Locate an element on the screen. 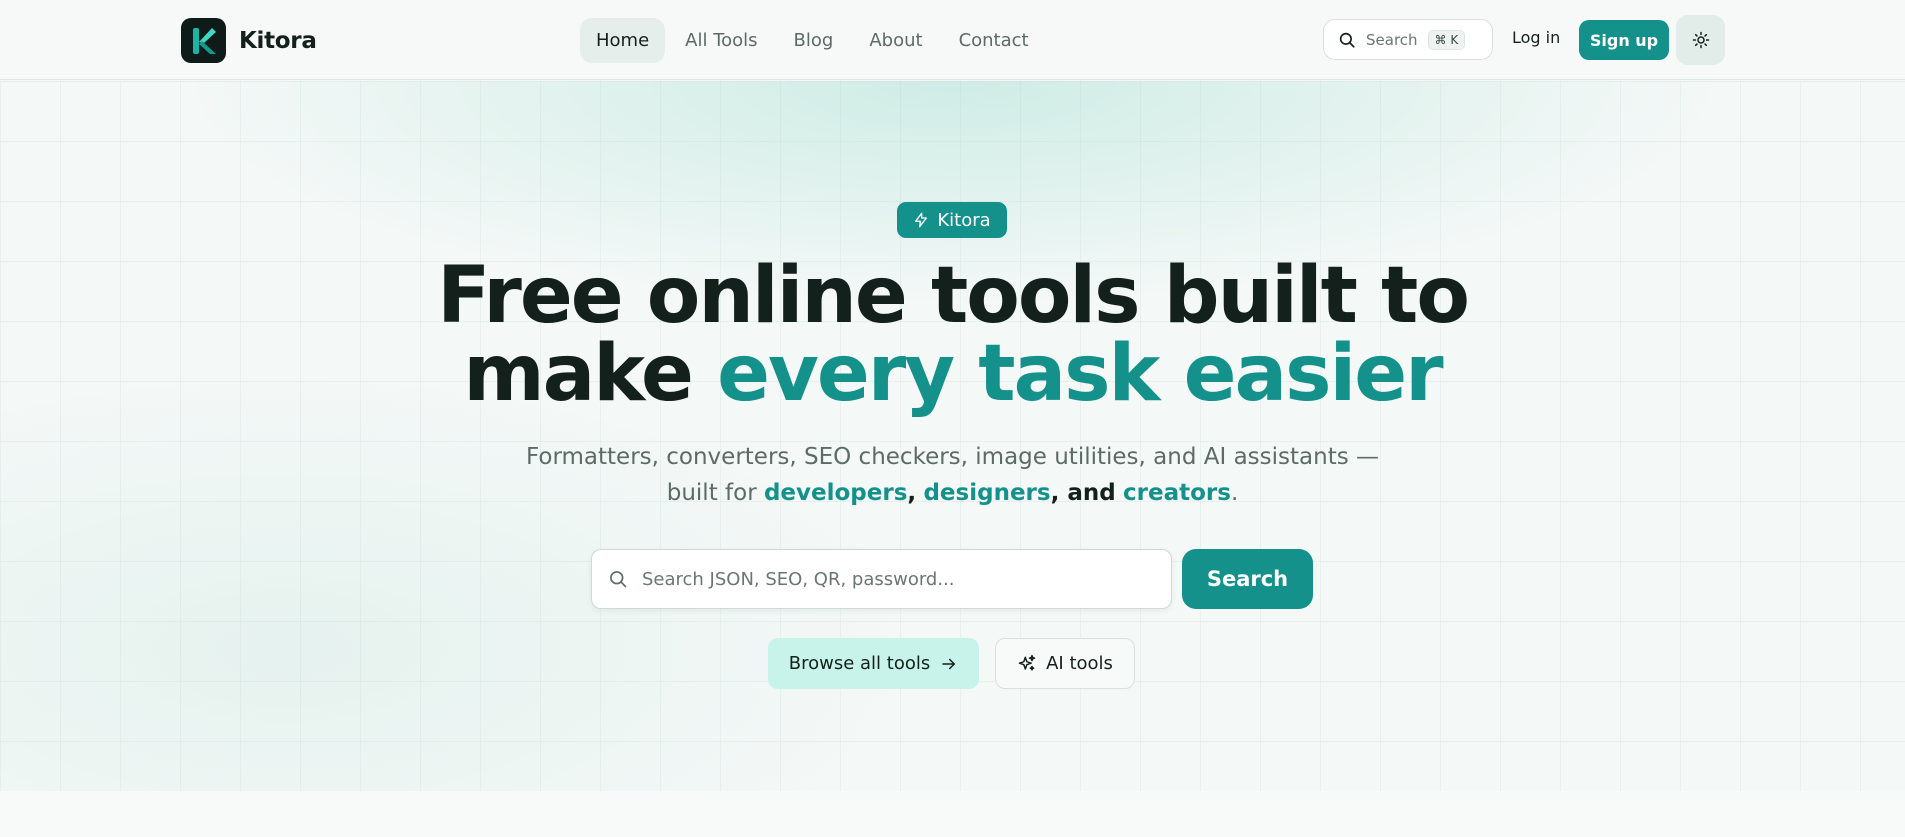  header-search-button: Search ⌘ K is located at coordinates (1408, 39).